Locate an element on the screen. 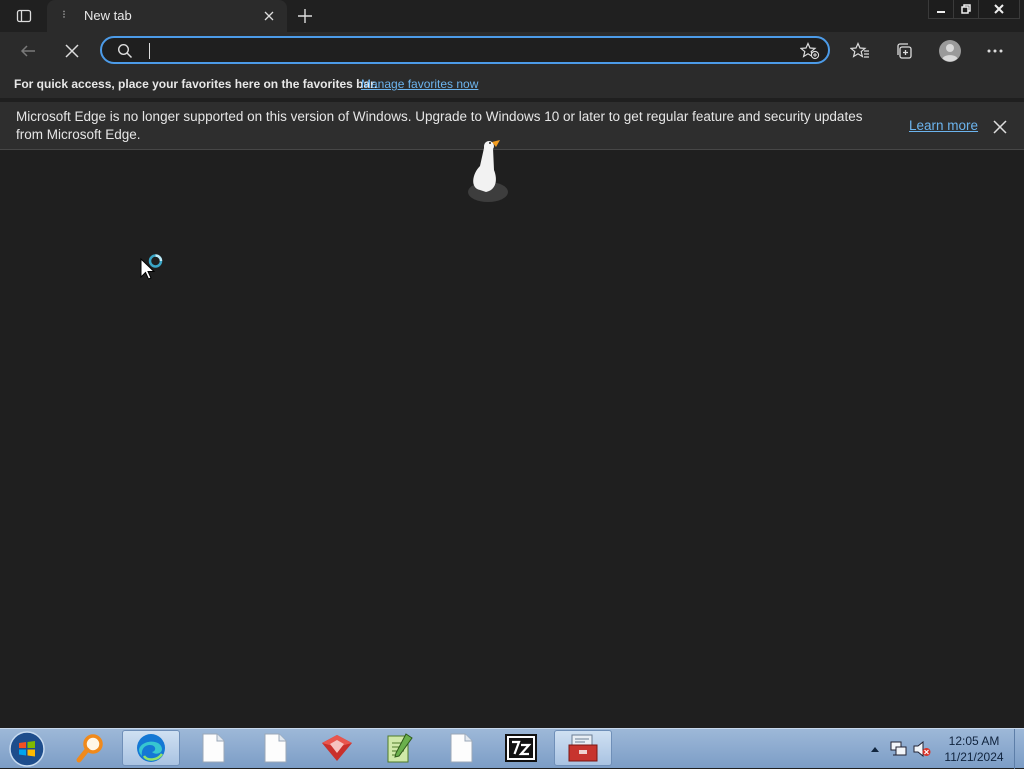 The image size is (1024, 769). stop-loading-button is located at coordinates (72, 51).